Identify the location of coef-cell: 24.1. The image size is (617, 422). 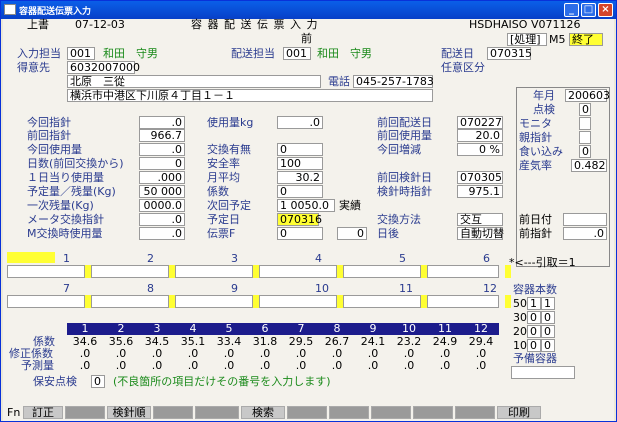
(373, 341).